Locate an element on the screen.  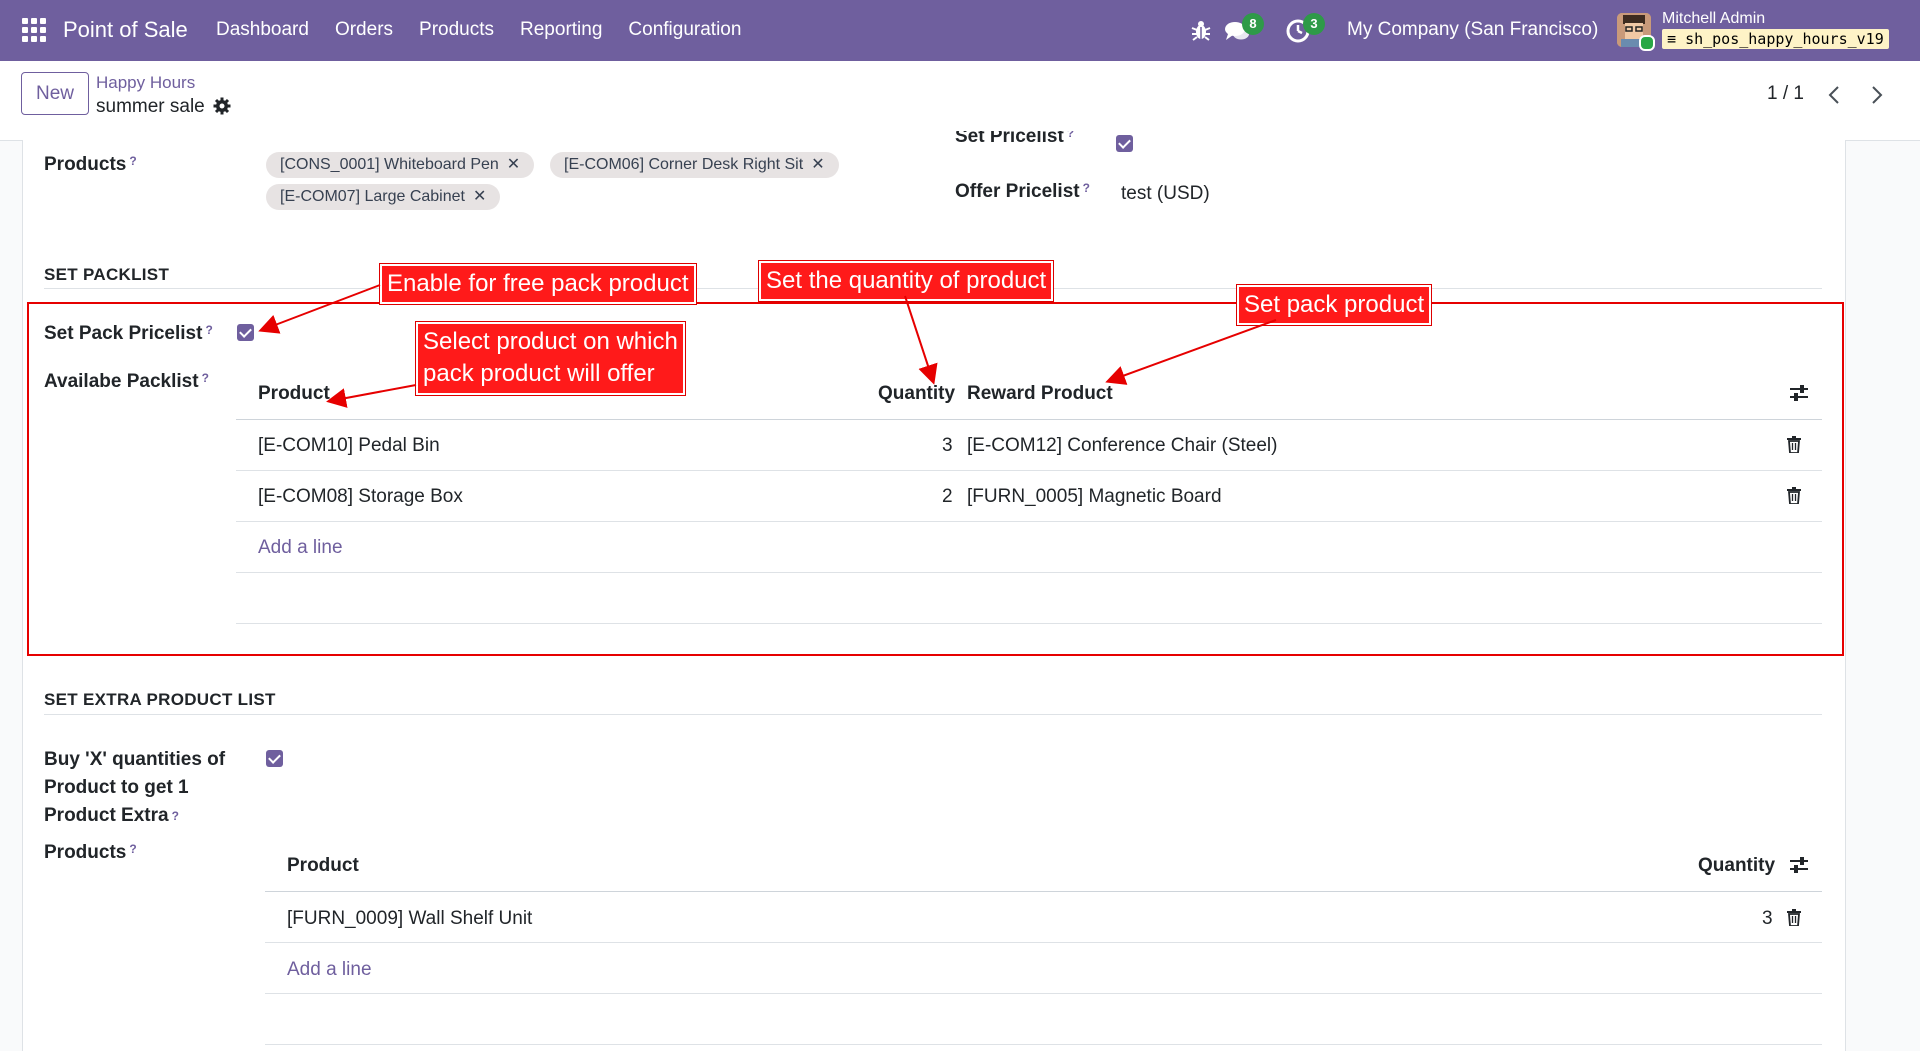
app-menu-icon is located at coordinates (34, 30).